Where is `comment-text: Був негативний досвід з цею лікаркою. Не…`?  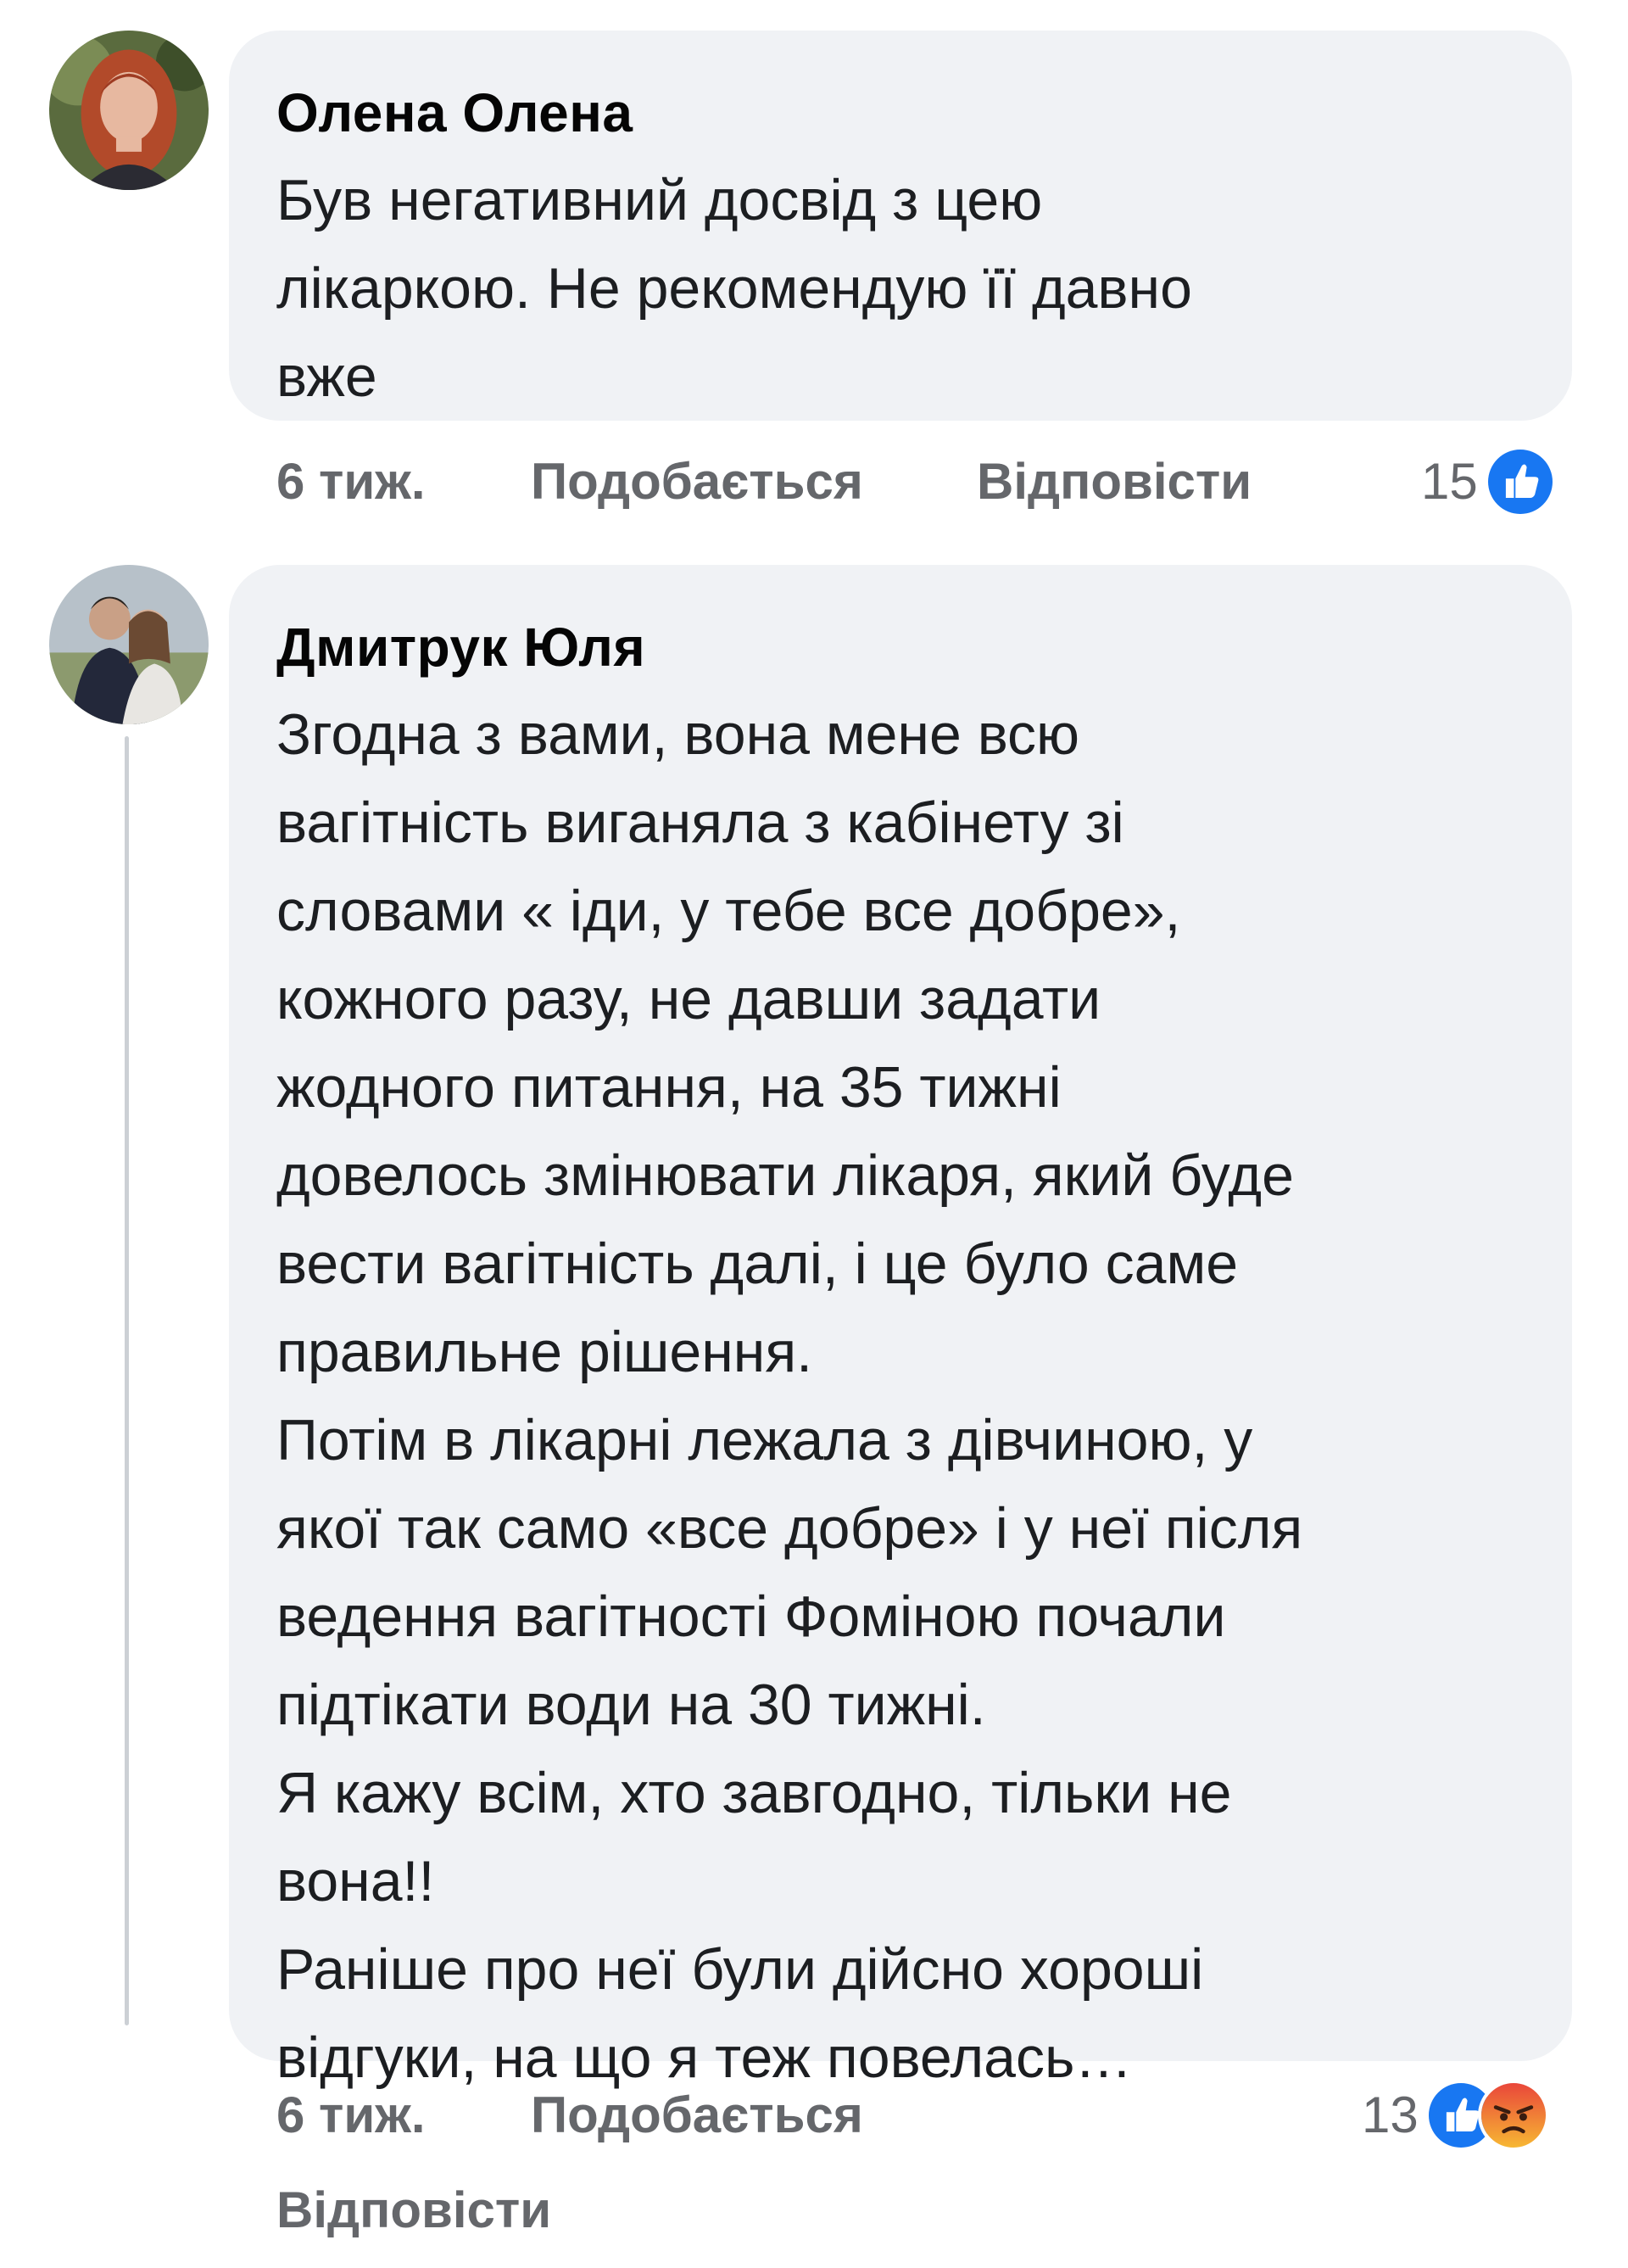 comment-text: Був негативний досвід з цею лікаркою. Не… is located at coordinates (734, 288).